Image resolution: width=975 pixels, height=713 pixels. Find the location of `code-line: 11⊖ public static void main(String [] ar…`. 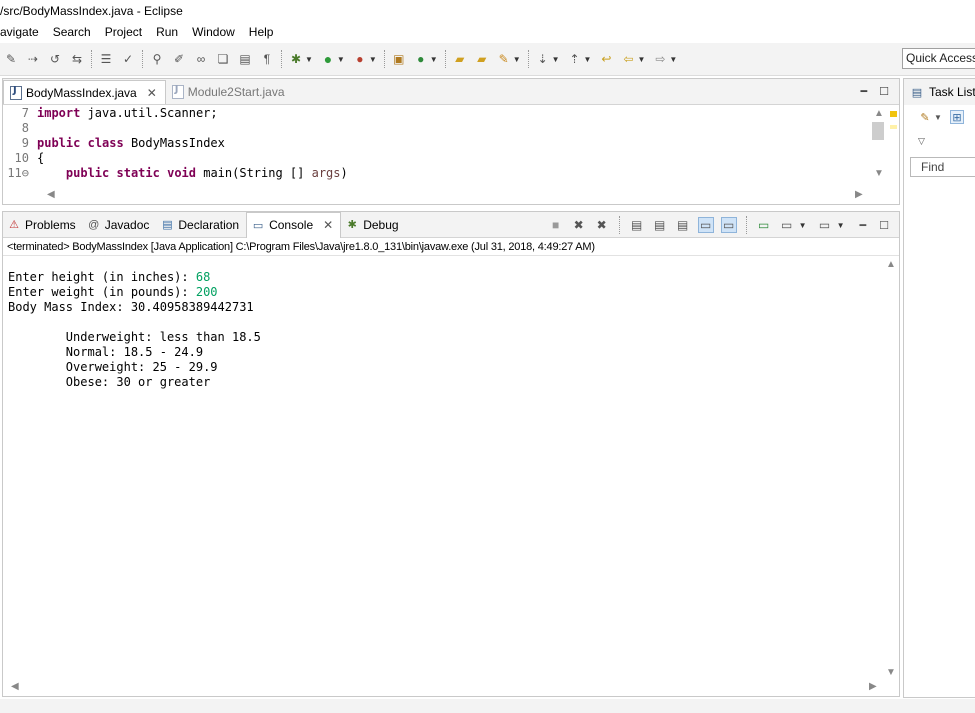

code-line: 11⊖ public static void main(String [] ar… is located at coordinates (436, 173).